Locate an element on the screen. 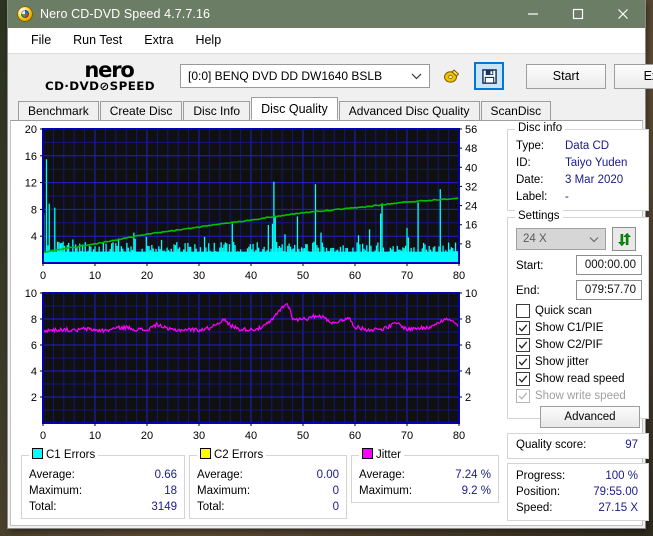  quality-score-value: 97 is located at coordinates (631, 445).